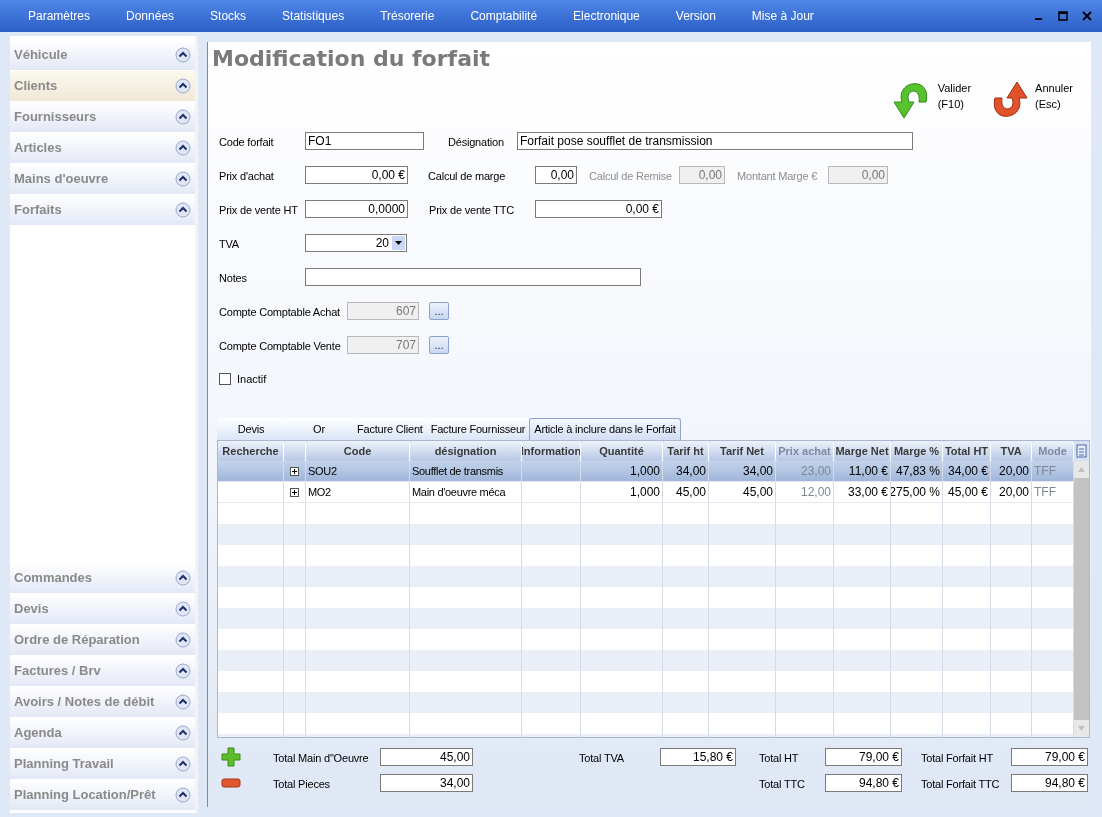 This screenshot has width=1102, height=817. What do you see at coordinates (319, 429) in the screenshot?
I see `tab: Or` at bounding box center [319, 429].